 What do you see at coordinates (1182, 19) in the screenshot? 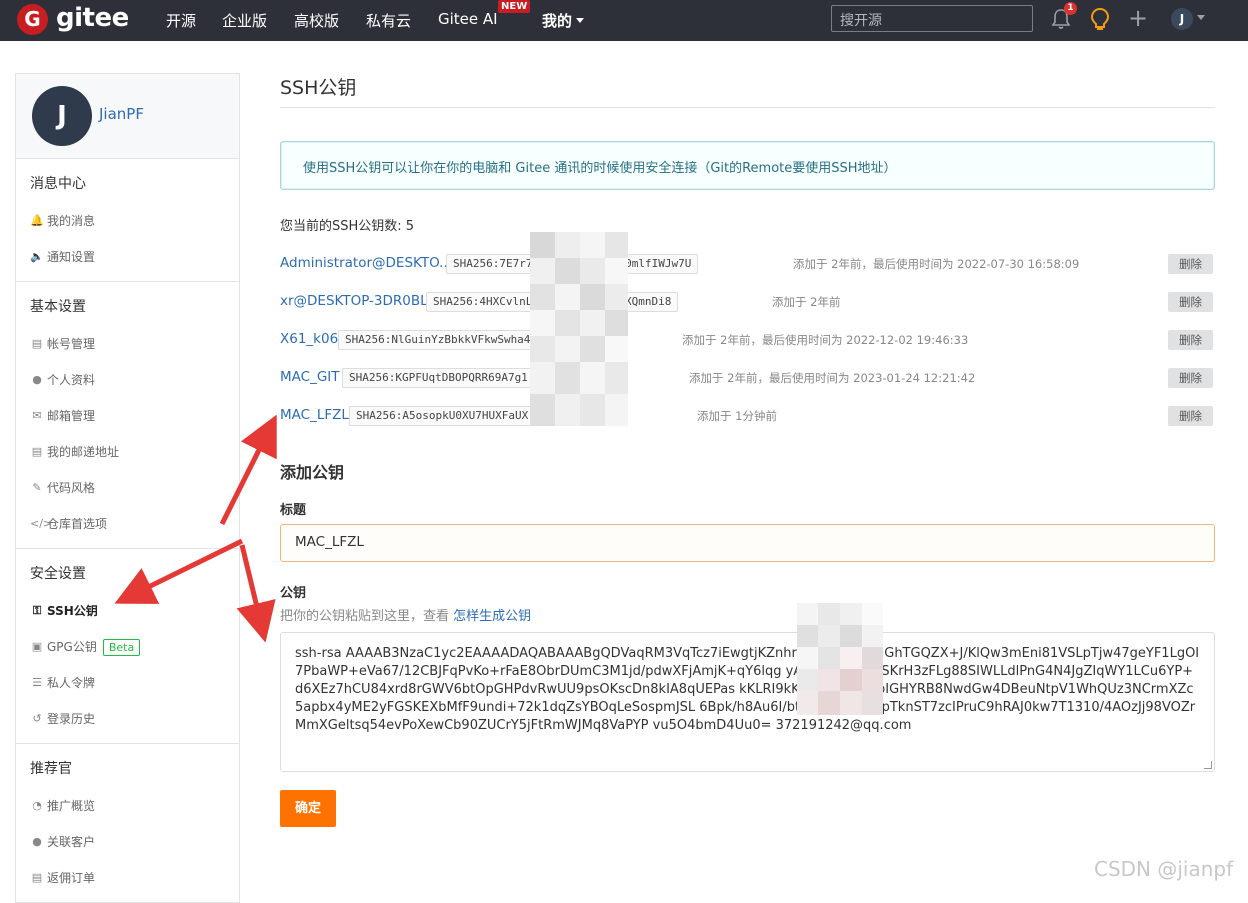
I see `user-avatar-small: J` at bounding box center [1182, 19].